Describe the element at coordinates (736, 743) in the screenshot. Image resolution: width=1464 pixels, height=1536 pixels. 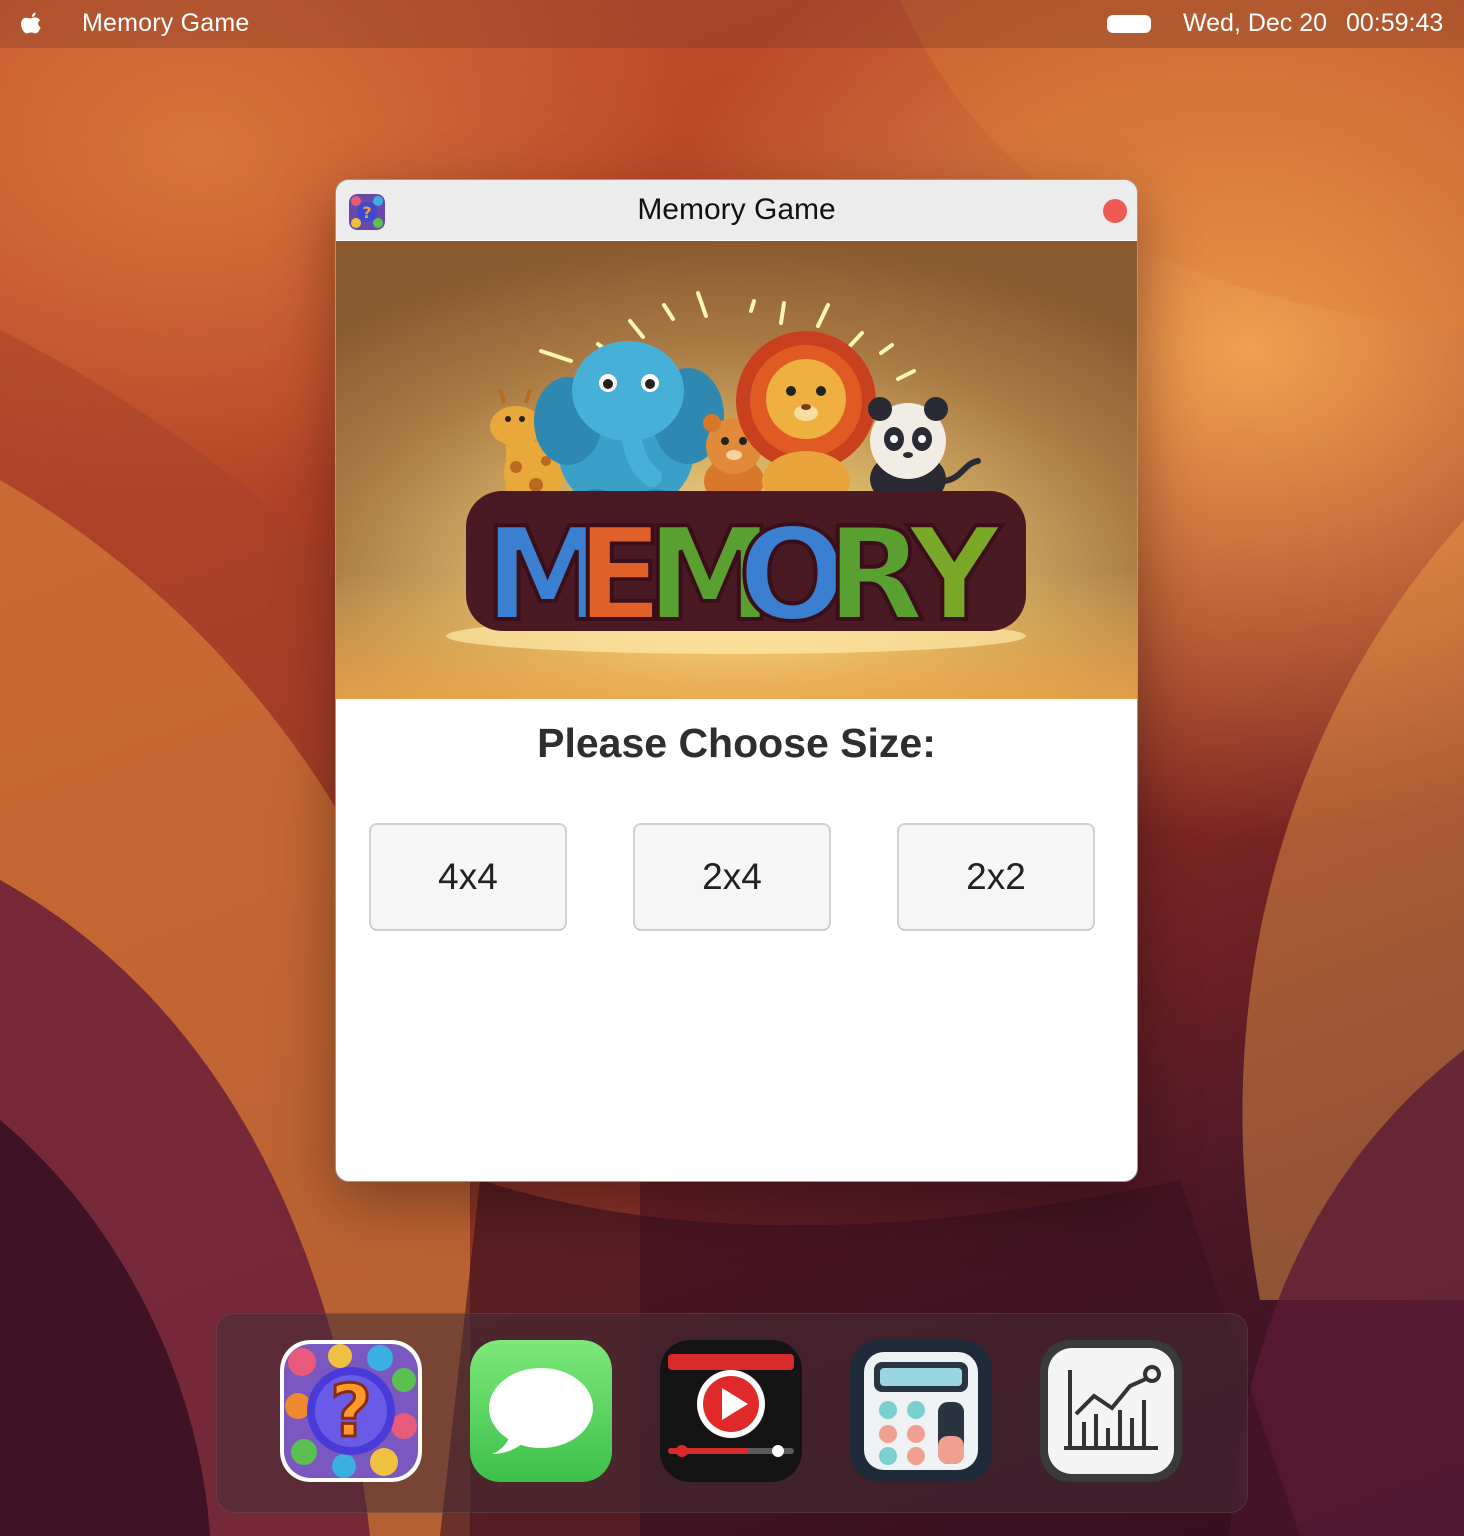
I see `size-prompt: Please Choose Size:` at that location.